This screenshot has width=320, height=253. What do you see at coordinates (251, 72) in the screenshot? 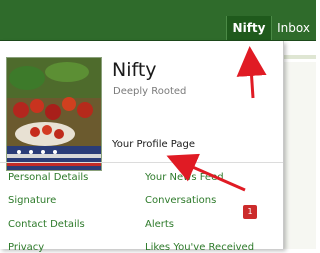
I see `arrow-to-nifty-tab-icon` at bounding box center [251, 72].